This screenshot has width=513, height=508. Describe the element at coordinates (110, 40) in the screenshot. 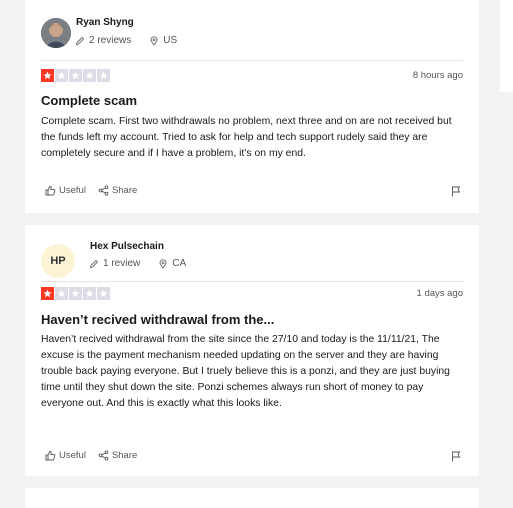

I see `review-count: 2 reviews` at that location.